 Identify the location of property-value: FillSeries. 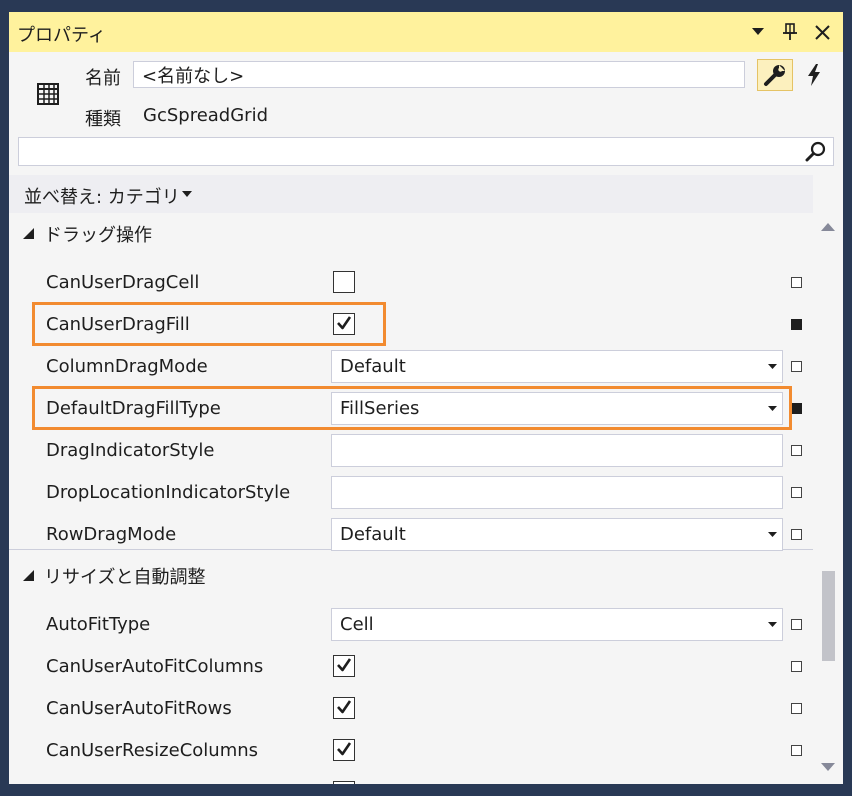
(380, 408).